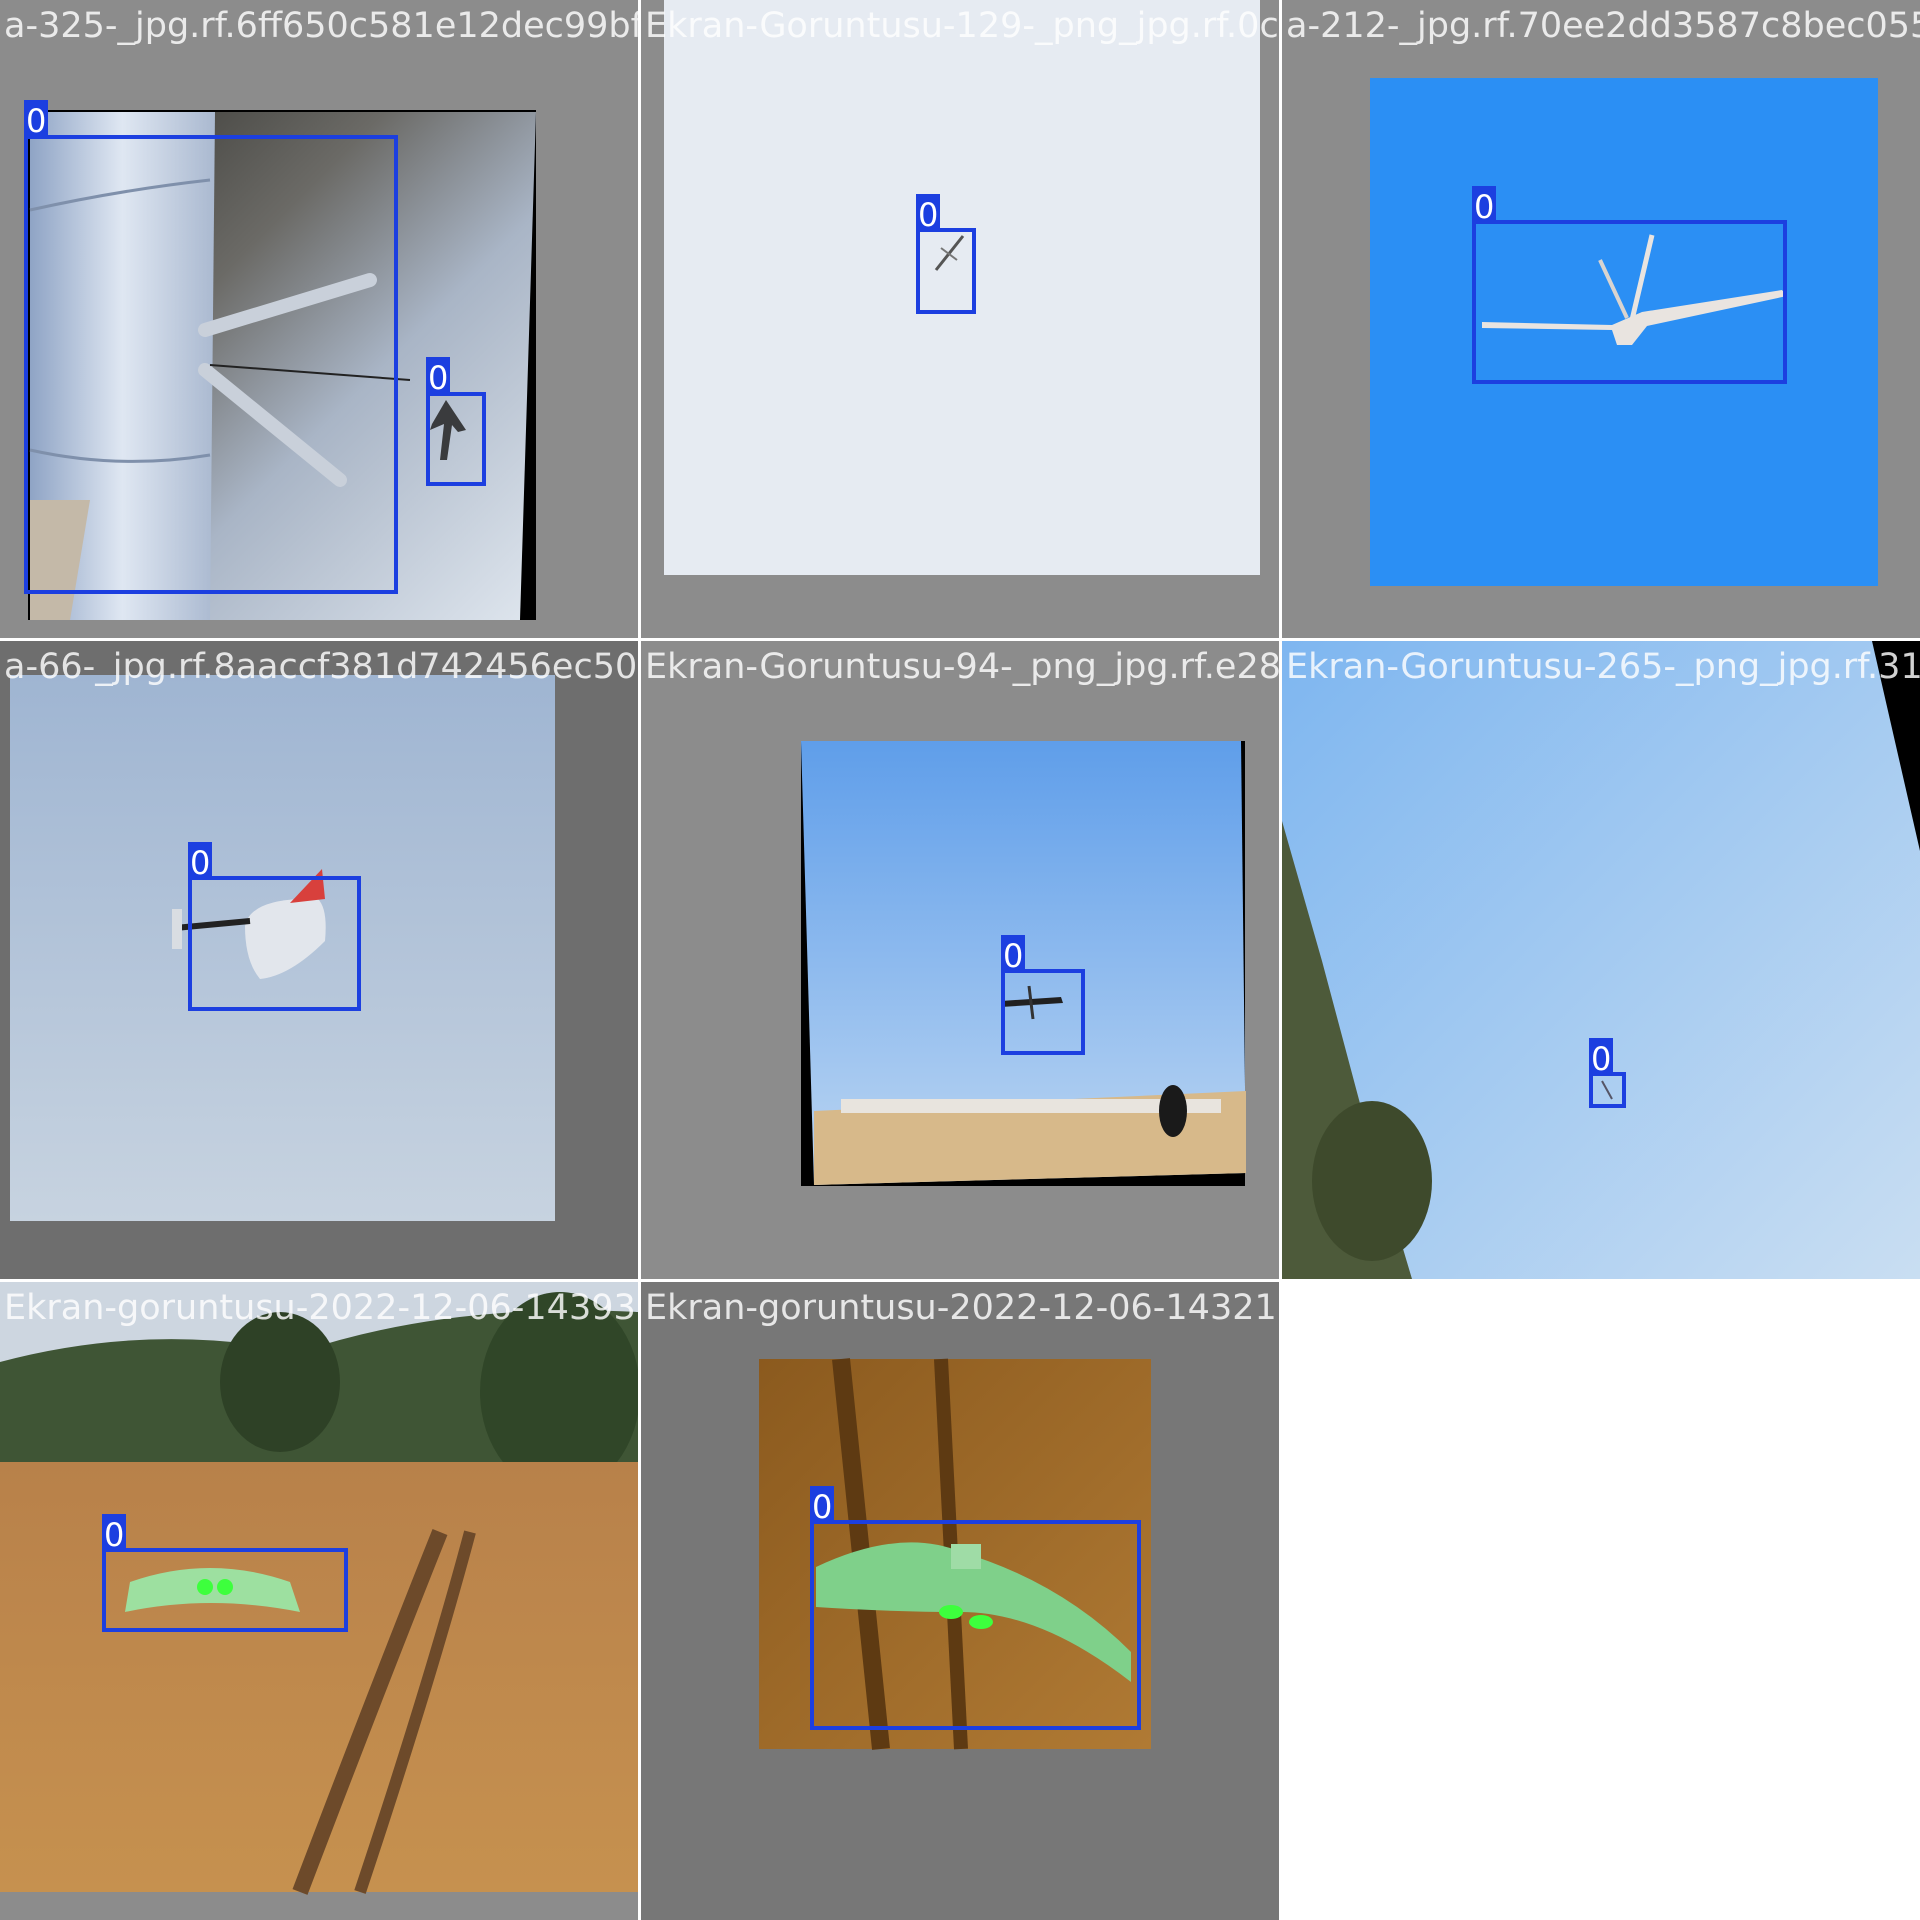  I want to click on empty-slot, so click(1601, 1601).